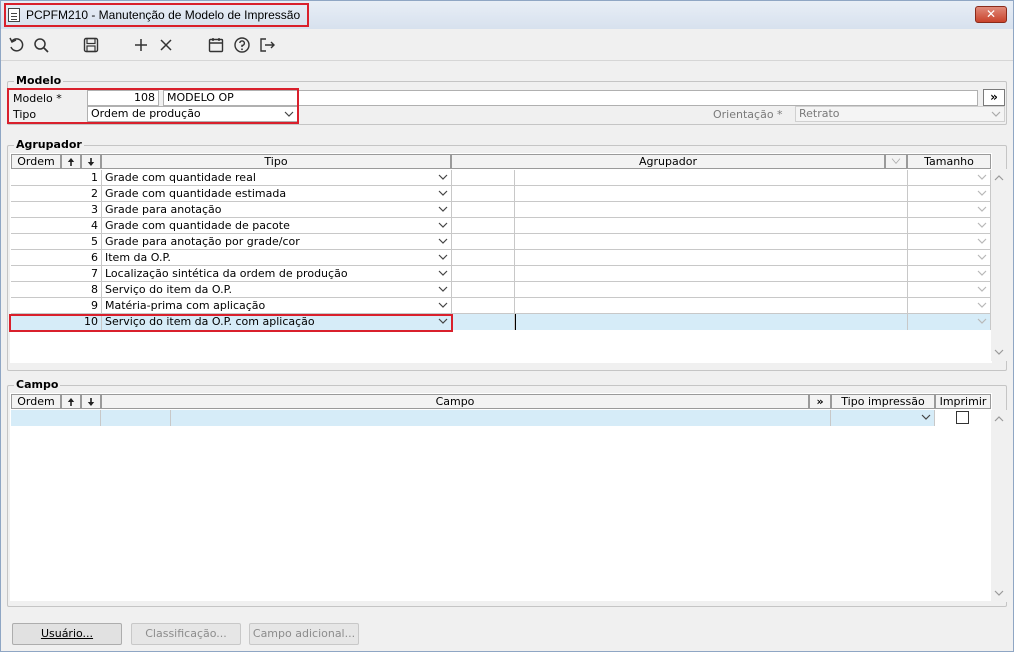 This screenshot has width=1014, height=652. What do you see at coordinates (242, 45) in the screenshot?
I see `help-icon` at bounding box center [242, 45].